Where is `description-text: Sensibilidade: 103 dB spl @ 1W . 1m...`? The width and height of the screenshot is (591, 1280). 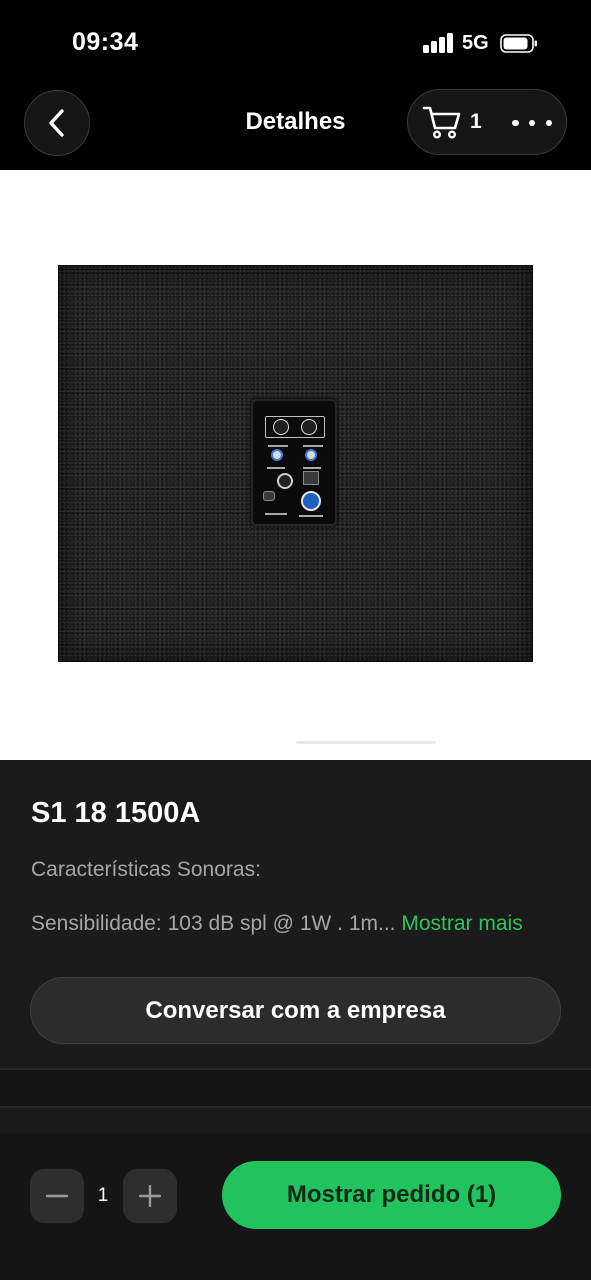 description-text: Sensibilidade: 103 dB spl @ 1W . 1m... is located at coordinates (213, 923).